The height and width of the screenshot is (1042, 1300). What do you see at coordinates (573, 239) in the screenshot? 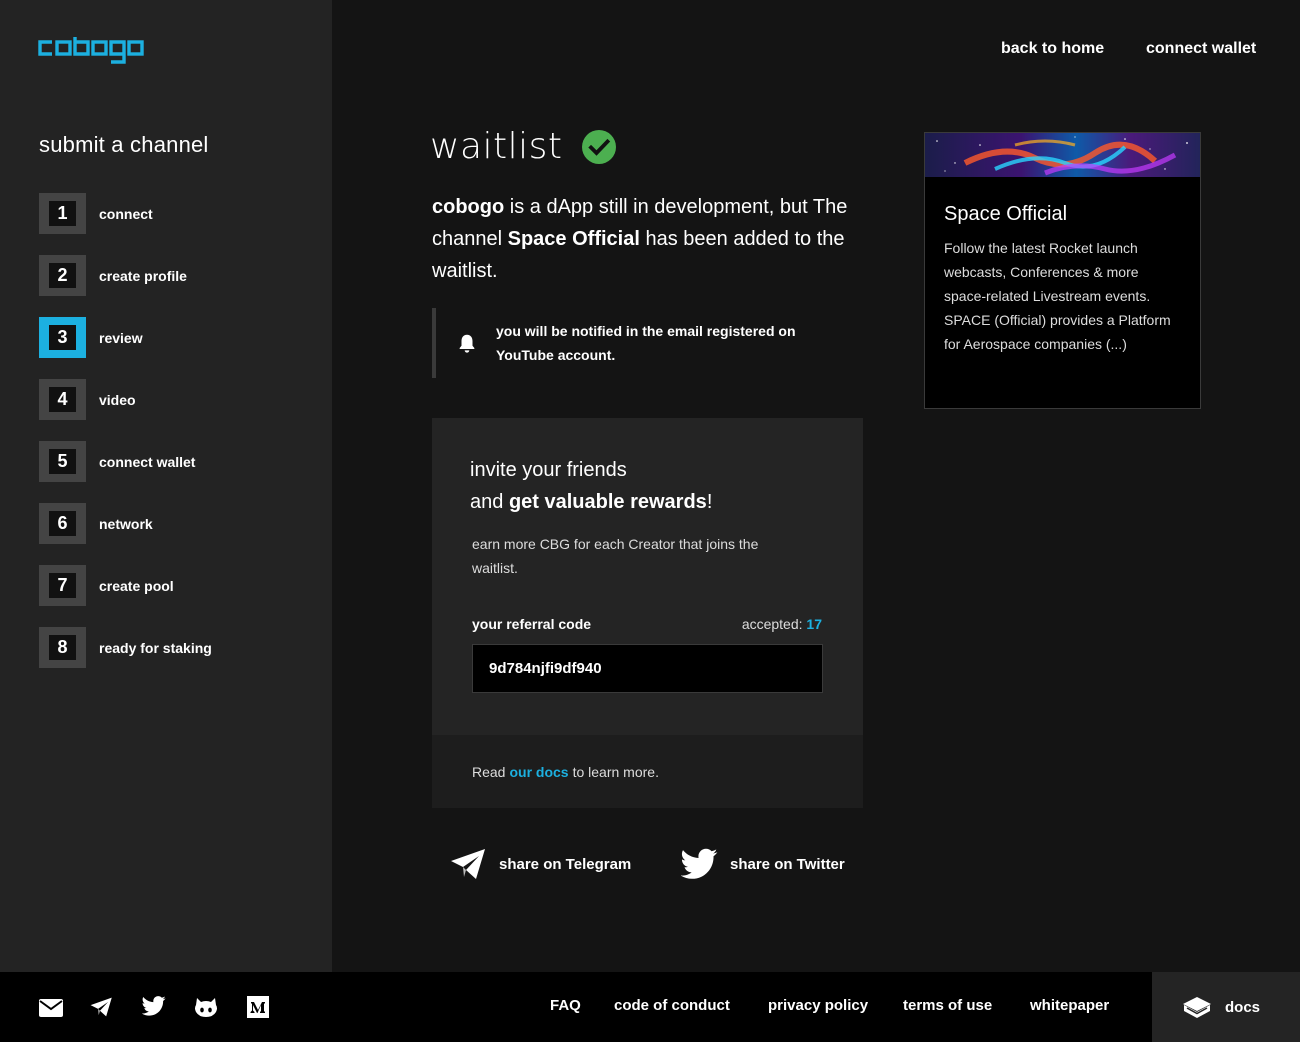
I see `intro-channel-name: Space Official` at bounding box center [573, 239].